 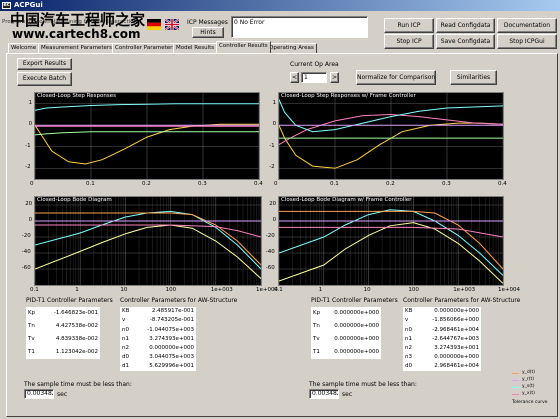 What do you see at coordinates (455, 329) in the screenshot?
I see `param-value: -2.968461e+004` at bounding box center [455, 329].